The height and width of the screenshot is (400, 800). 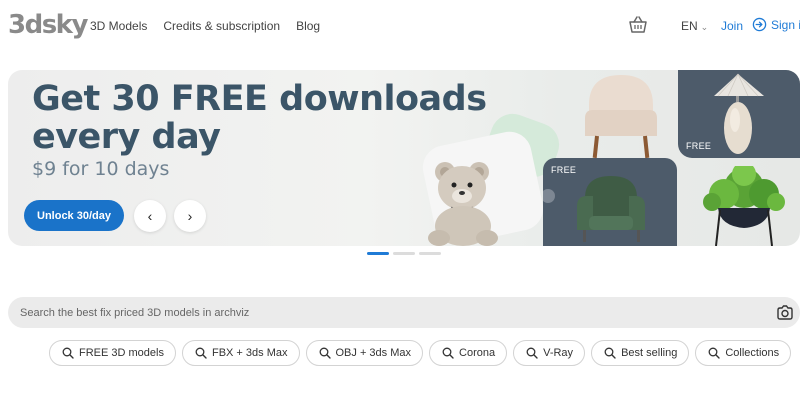 I want to click on green-armchair-image, so click(x=594, y=209).